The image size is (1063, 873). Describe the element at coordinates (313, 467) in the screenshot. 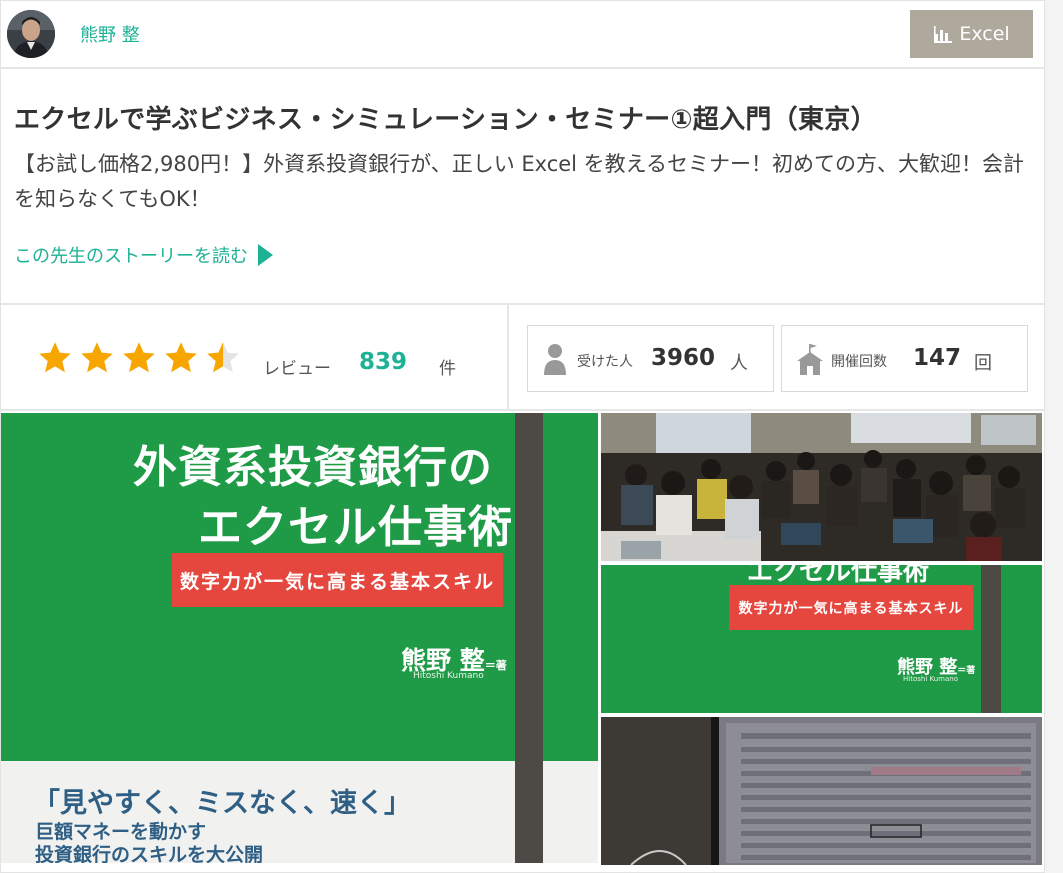

I see `book-title-line1: 外資系投資銀行の` at that location.